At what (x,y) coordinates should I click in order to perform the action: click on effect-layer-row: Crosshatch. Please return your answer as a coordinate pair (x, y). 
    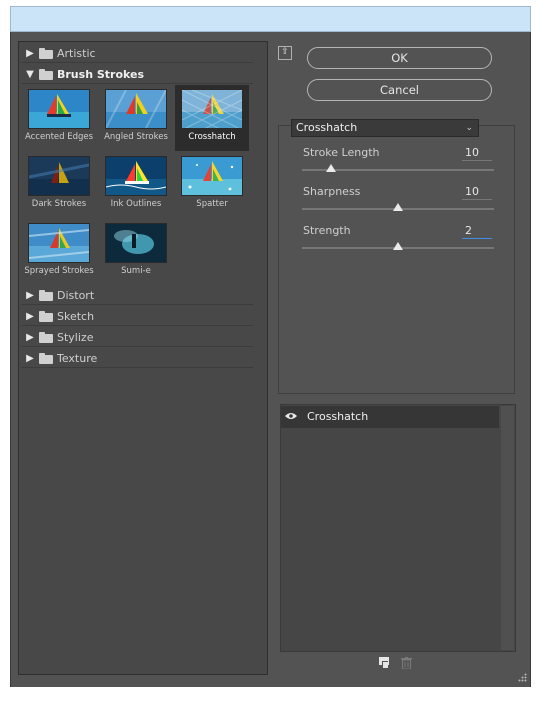
    Looking at the image, I should click on (390, 417).